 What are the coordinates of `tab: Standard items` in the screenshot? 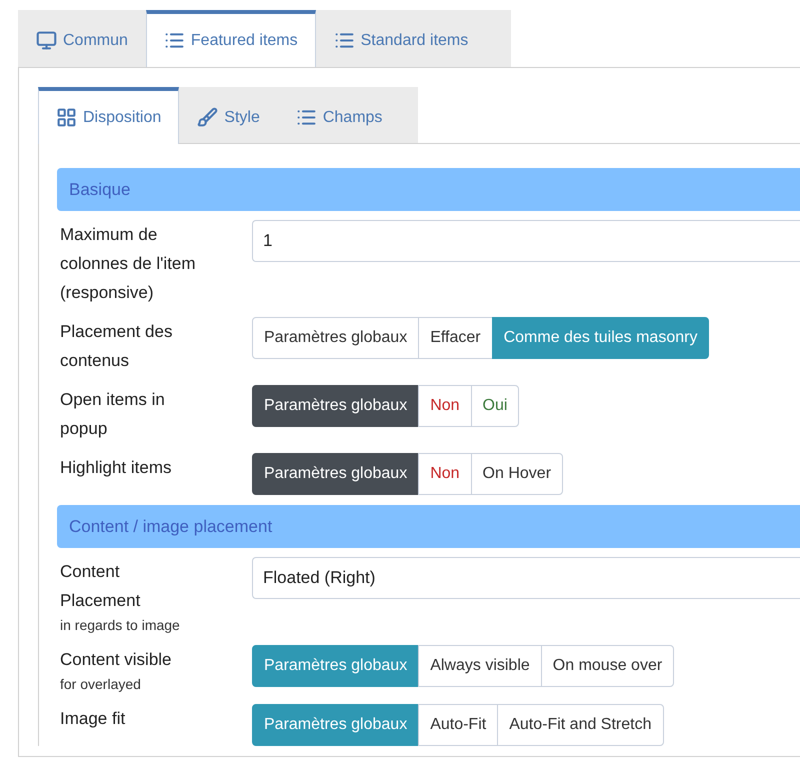 It's located at (401, 38).